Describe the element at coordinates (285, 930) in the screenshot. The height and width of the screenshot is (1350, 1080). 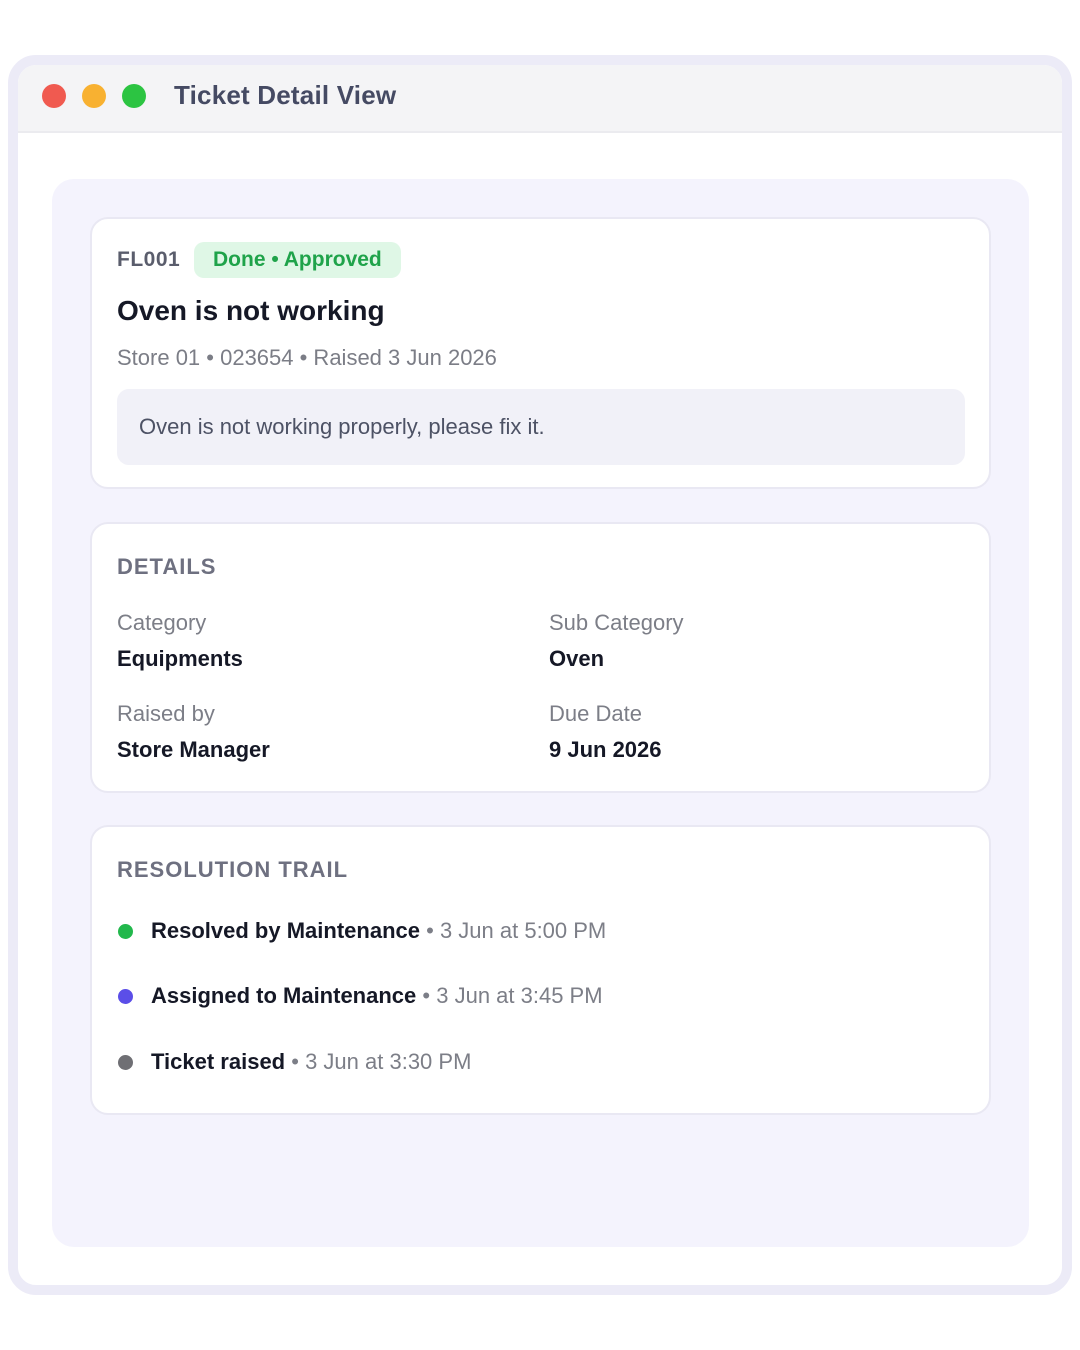
I see `trail-event-action: Resolved by Maintenance` at that location.